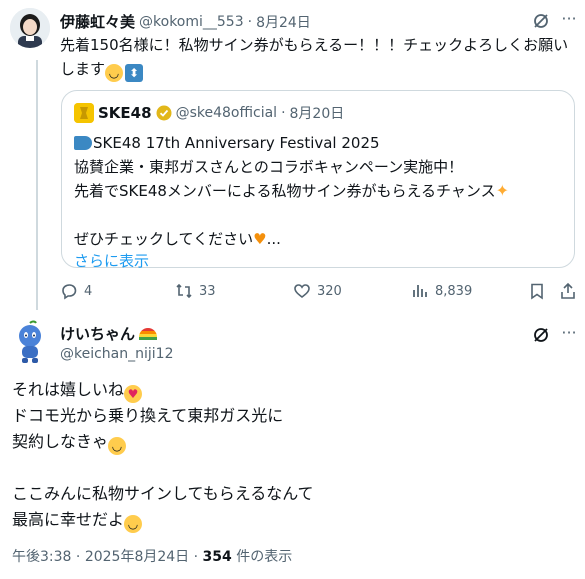 This screenshot has width=585, height=579. What do you see at coordinates (454, 291) in the screenshot?
I see `views-count: 8,839` at bounding box center [454, 291].